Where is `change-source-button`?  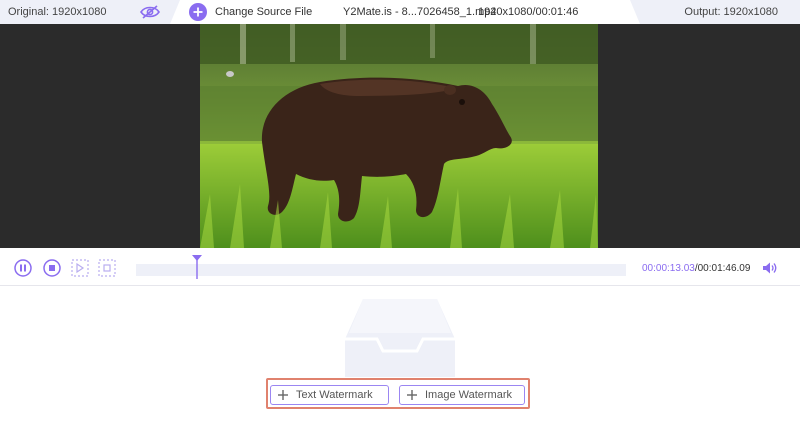
change-source-button is located at coordinates (198, 12).